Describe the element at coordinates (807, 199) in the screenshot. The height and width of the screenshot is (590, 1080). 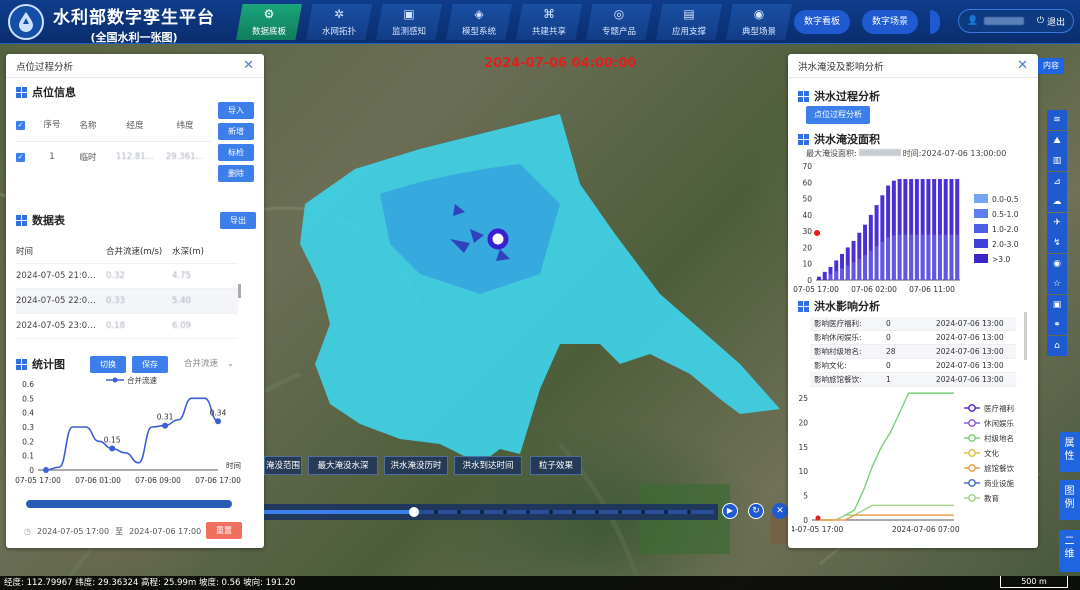
I see `y-tick-label: 50` at that location.